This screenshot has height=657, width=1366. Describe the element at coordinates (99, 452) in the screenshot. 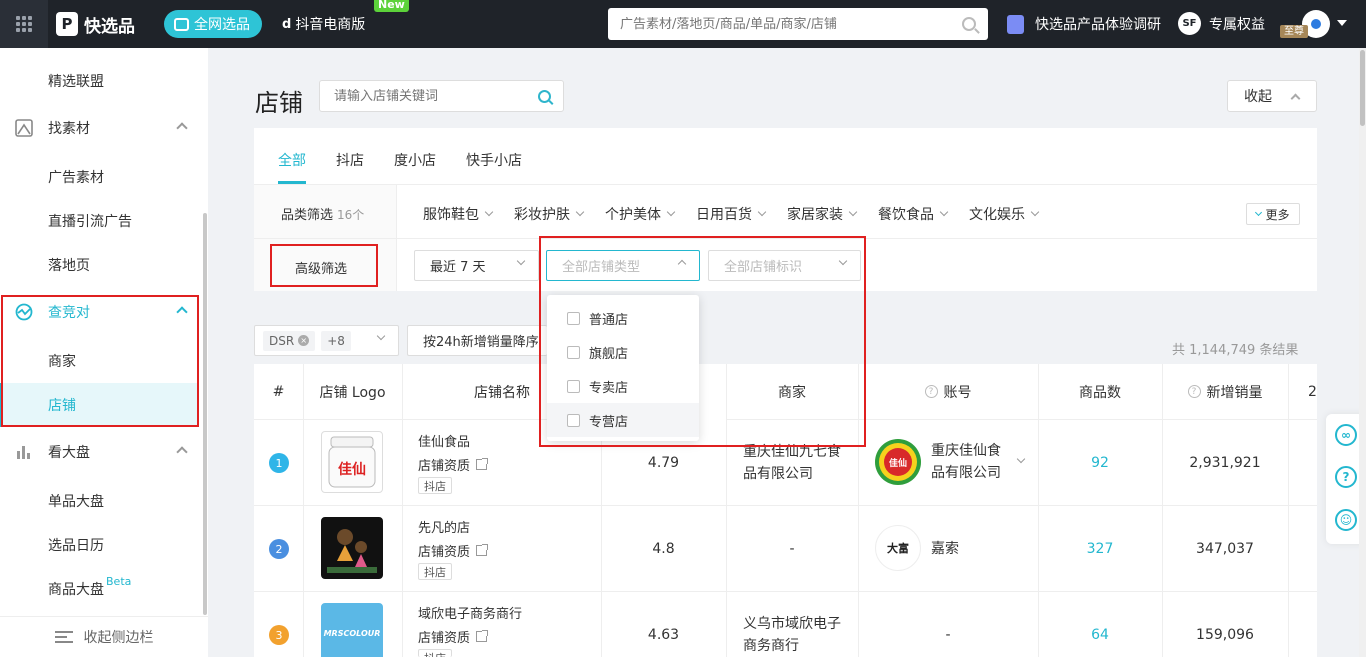

I see `sidebar-group-board: 看大盘` at that location.